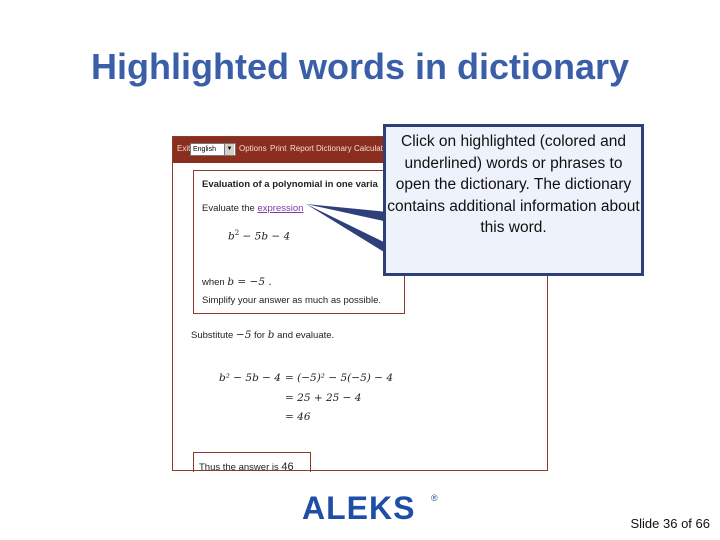 Image resolution: width=720 pixels, height=540 pixels. What do you see at coordinates (434, 498) in the screenshot?
I see `registered-mark: ®` at bounding box center [434, 498].